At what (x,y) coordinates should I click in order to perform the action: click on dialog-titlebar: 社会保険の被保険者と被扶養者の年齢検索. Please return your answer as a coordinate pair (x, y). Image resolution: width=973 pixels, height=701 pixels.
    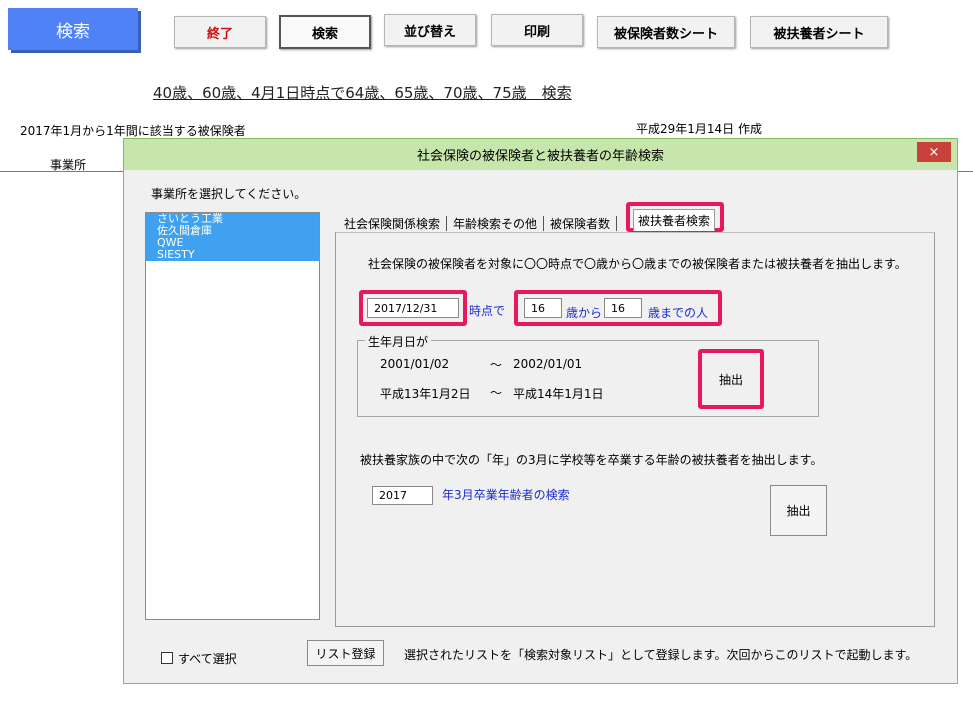
    Looking at the image, I should click on (540, 154).